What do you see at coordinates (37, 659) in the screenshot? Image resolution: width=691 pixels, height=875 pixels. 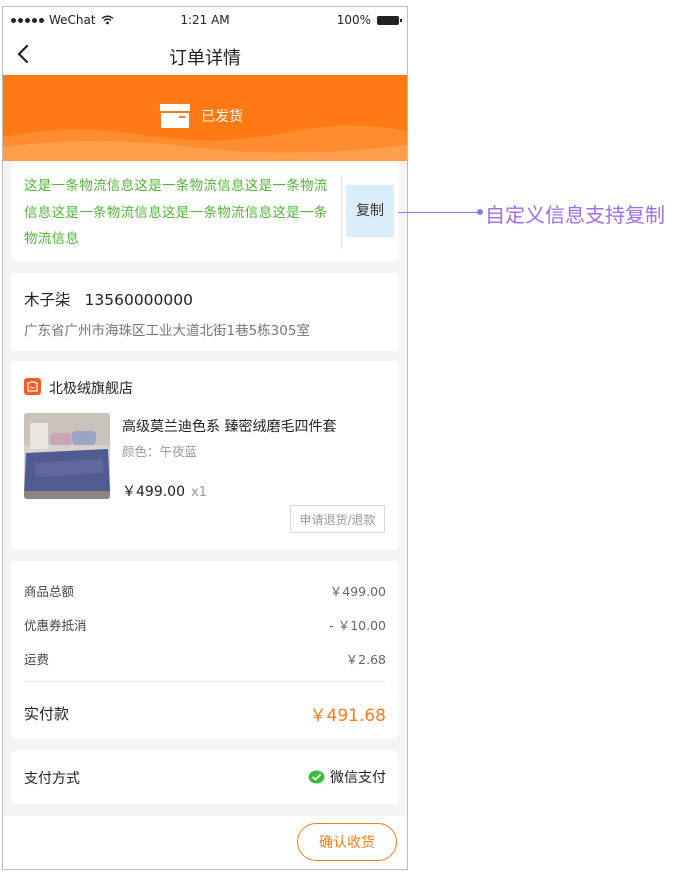 I see `summary-label: 运费` at bounding box center [37, 659].